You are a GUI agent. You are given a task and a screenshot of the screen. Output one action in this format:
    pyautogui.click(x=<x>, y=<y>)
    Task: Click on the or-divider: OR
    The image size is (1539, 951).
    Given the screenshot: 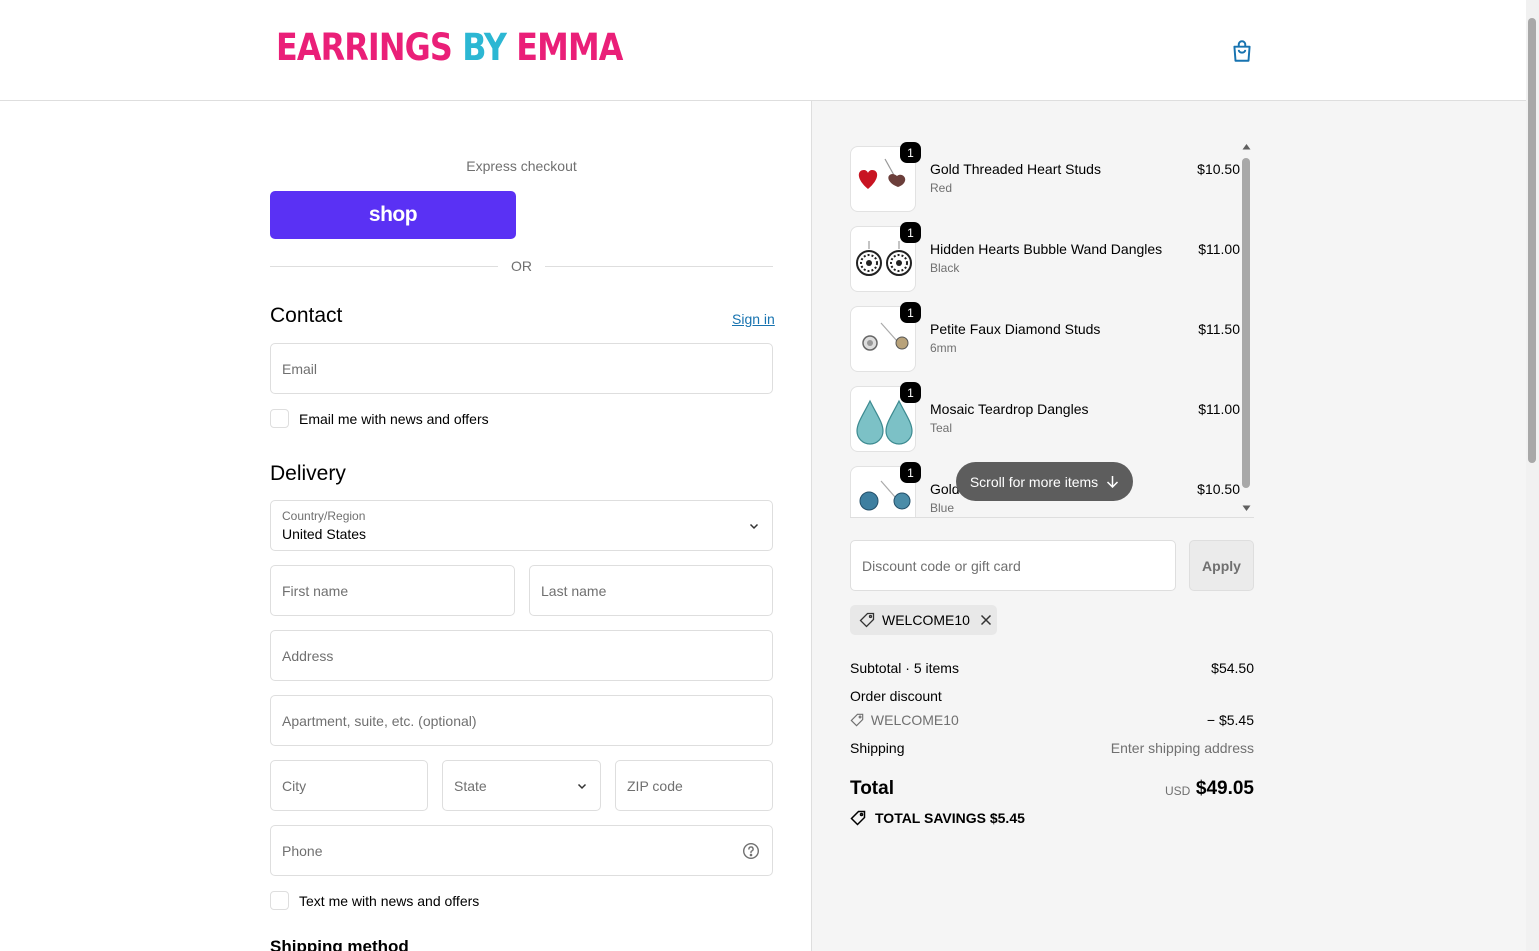 What is the action you would take?
    pyautogui.click(x=521, y=267)
    